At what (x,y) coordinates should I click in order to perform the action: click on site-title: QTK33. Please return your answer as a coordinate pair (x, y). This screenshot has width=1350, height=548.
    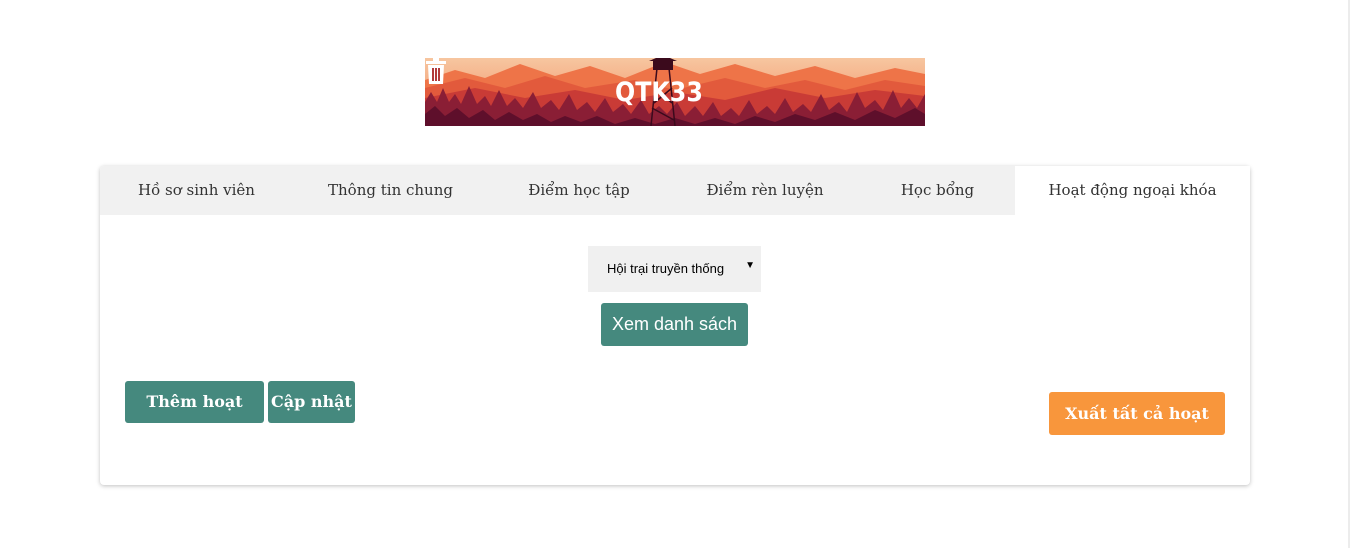
    Looking at the image, I should click on (659, 92).